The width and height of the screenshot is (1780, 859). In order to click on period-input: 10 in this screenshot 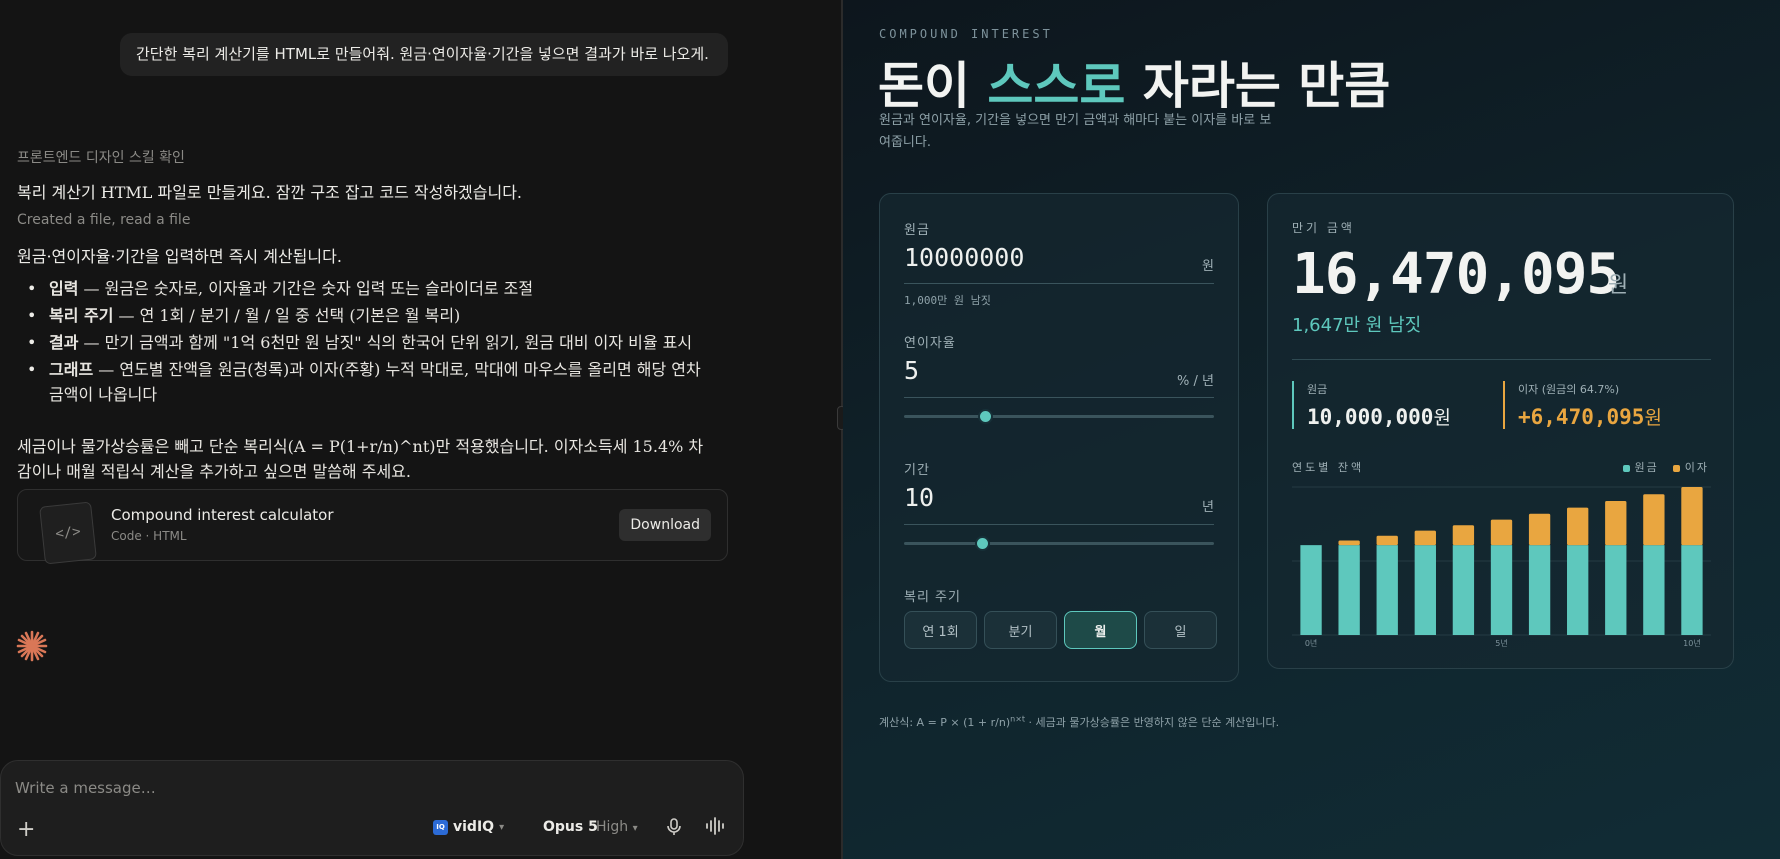, I will do `click(919, 497)`.